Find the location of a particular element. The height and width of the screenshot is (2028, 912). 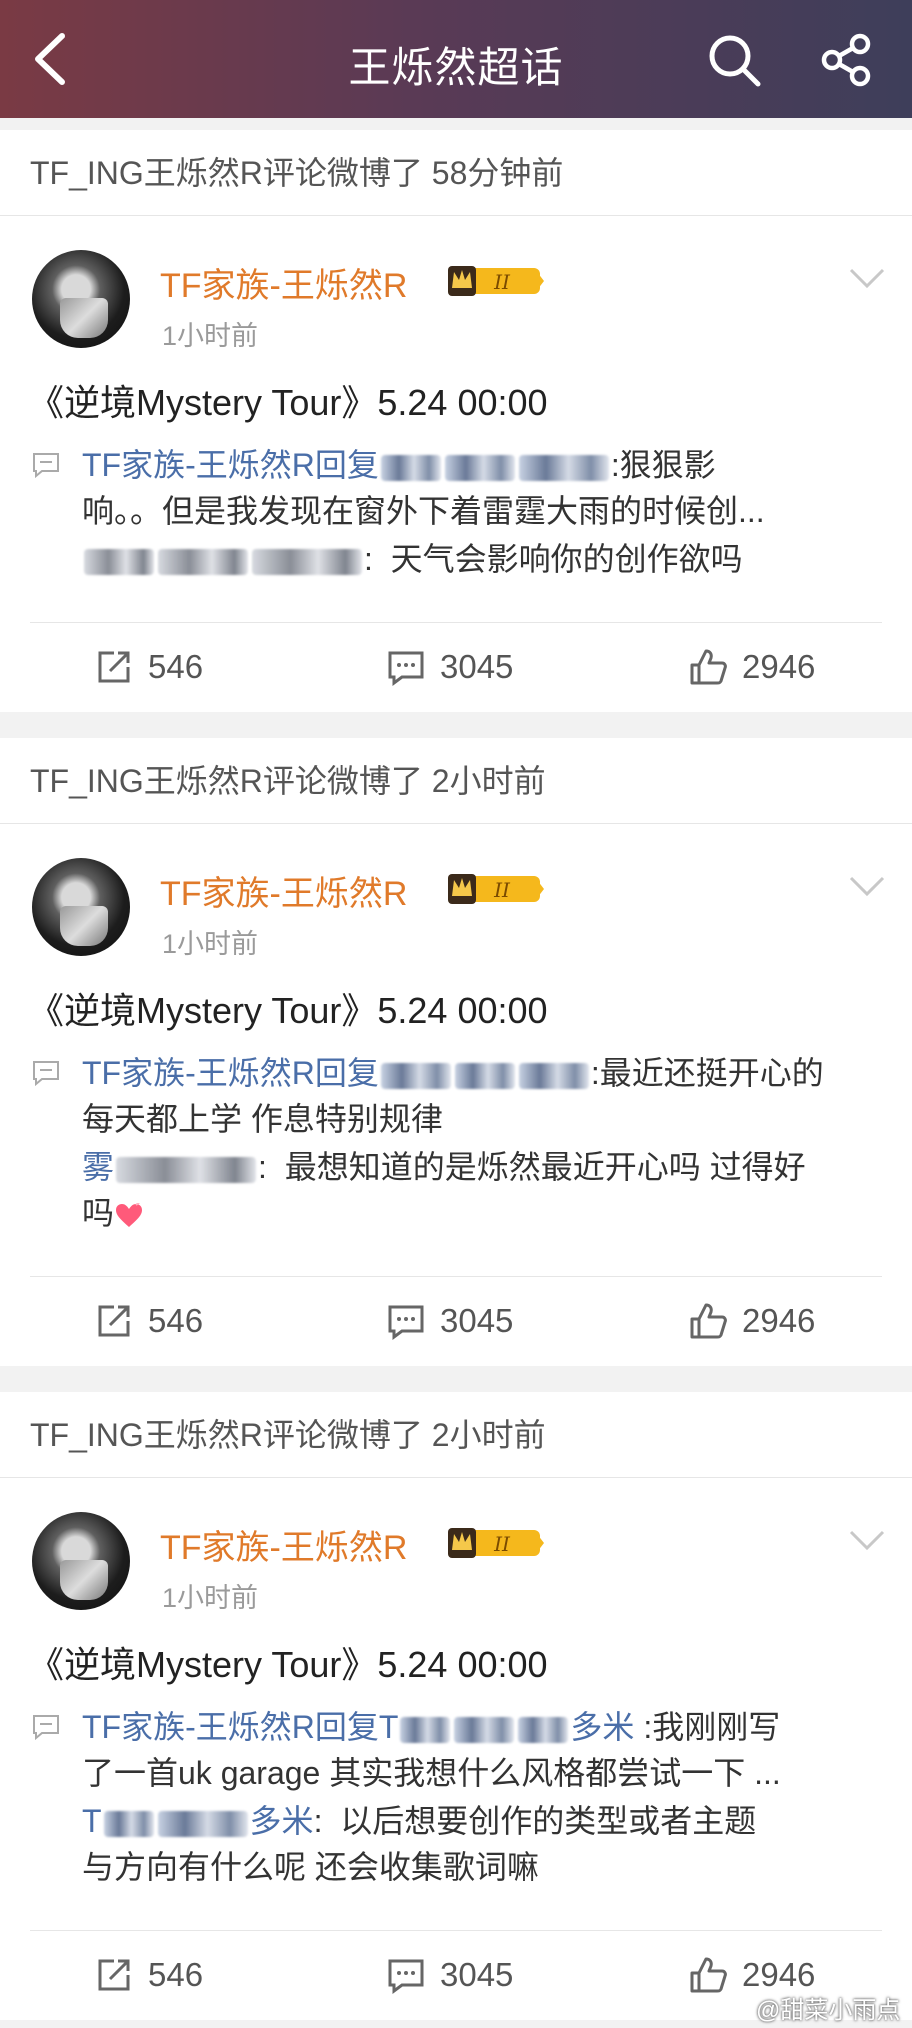

original-comment-text: 最想知道的是烁然最近开心吗 过得好 is located at coordinates (545, 1167).